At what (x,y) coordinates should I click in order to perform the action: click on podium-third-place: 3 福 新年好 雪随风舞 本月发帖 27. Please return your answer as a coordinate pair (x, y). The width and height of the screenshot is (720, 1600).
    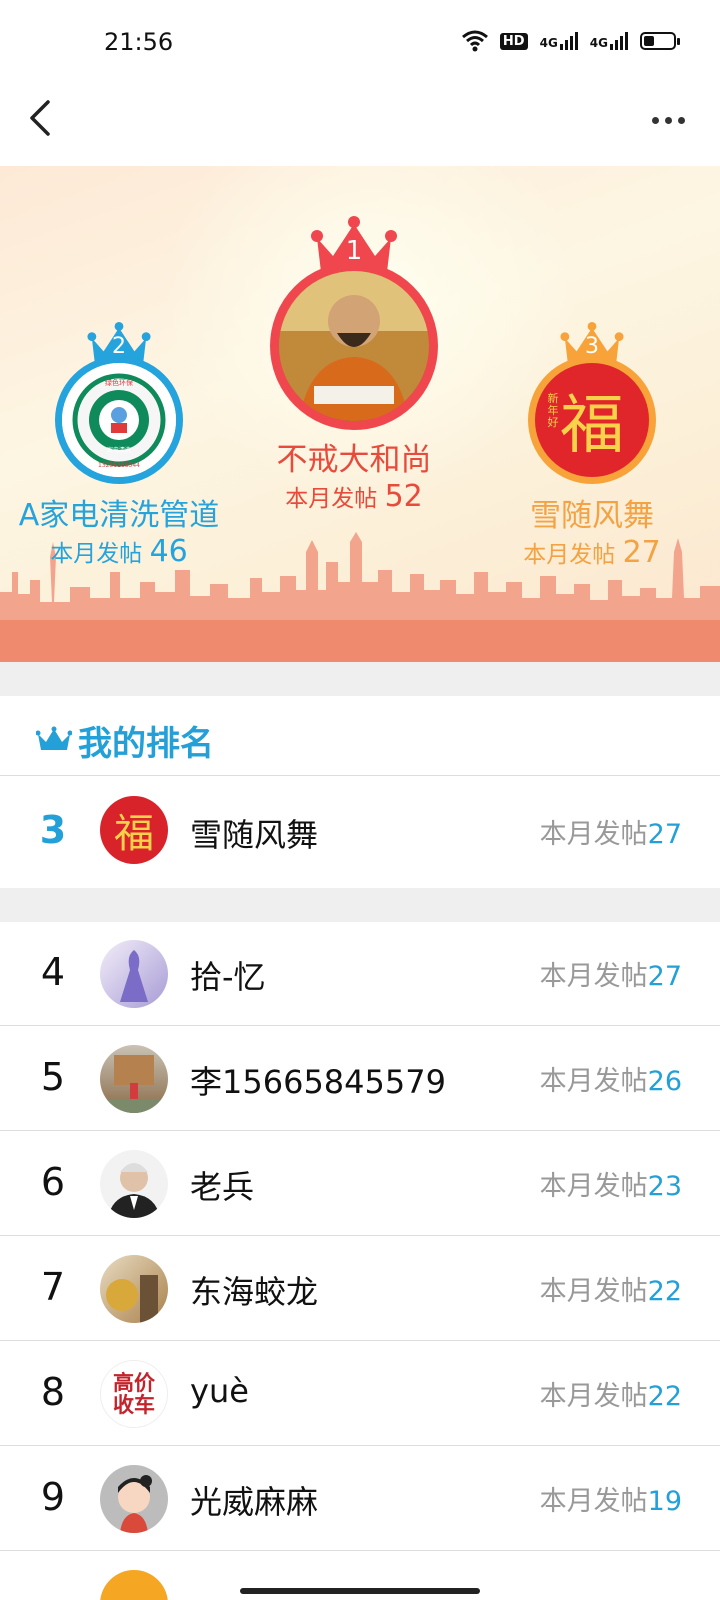
    Looking at the image, I should click on (592, 446).